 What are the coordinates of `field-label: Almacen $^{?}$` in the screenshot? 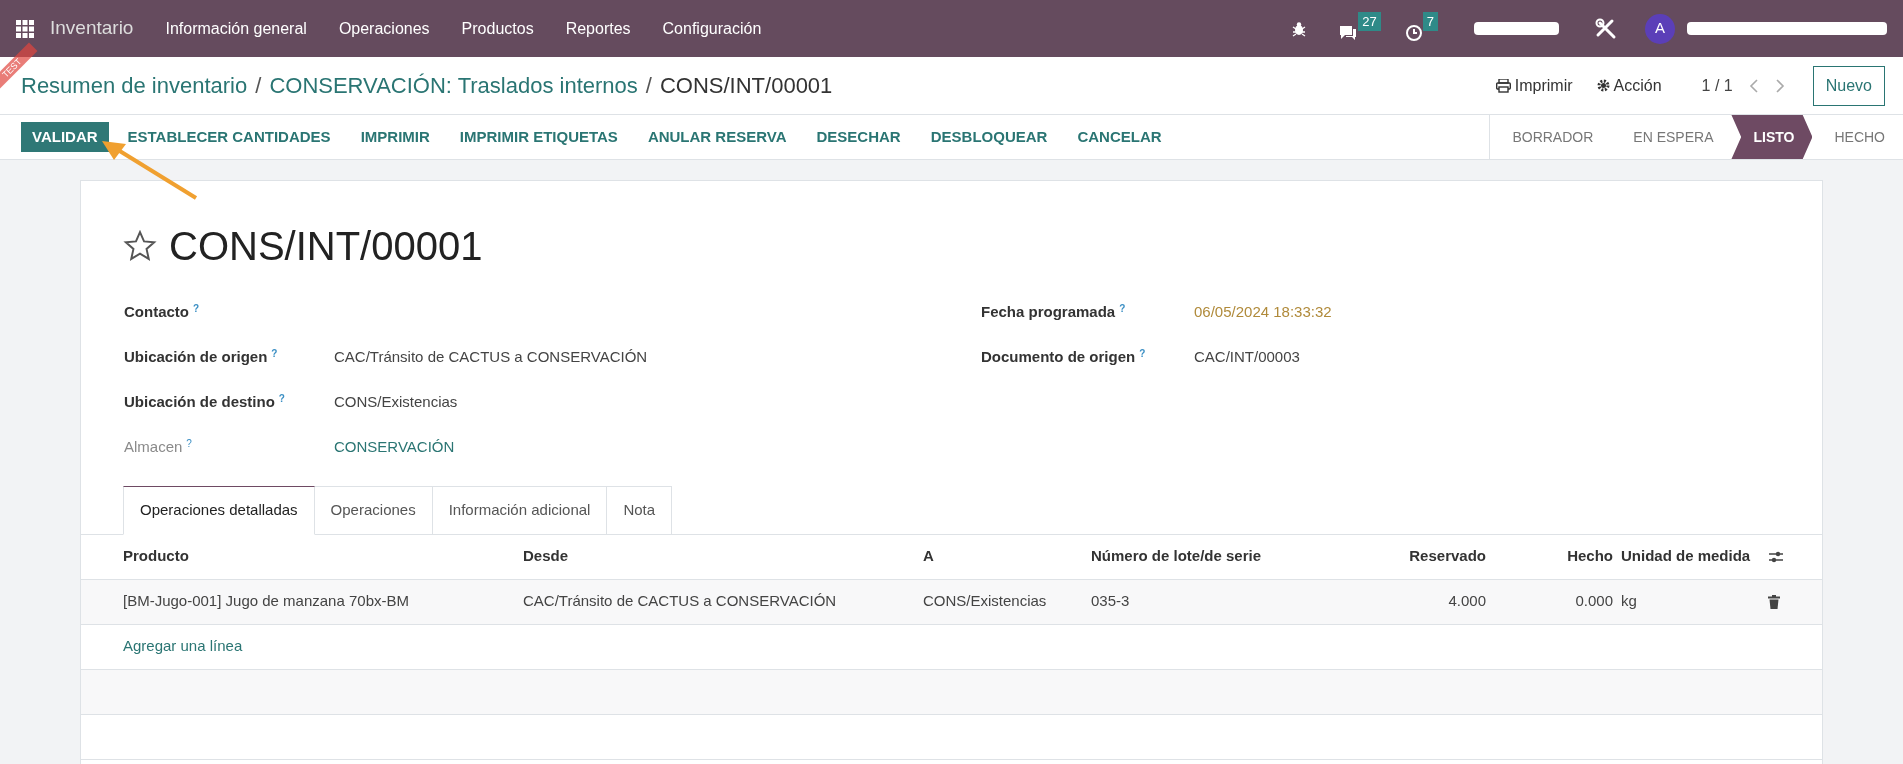 It's located at (158, 447).